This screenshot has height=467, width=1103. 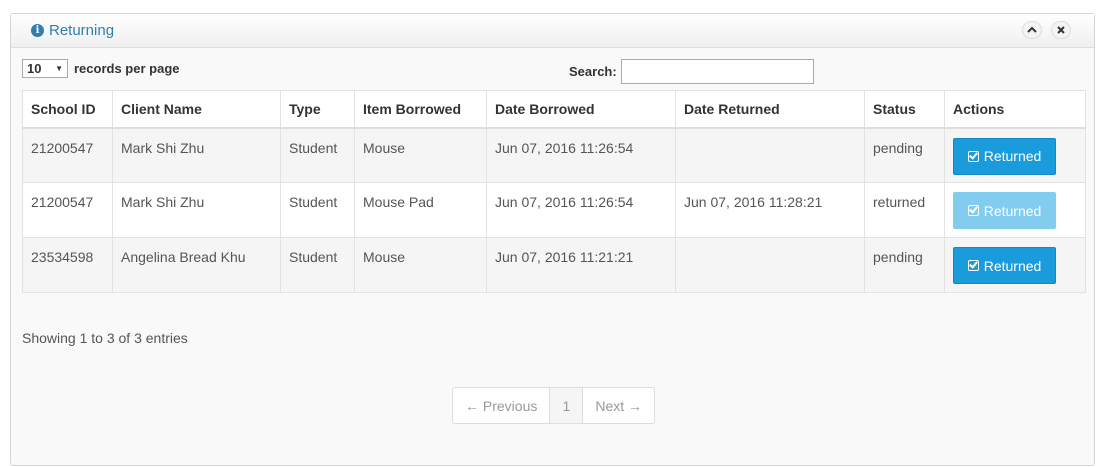 I want to click on column-header: Status, so click(x=904, y=109).